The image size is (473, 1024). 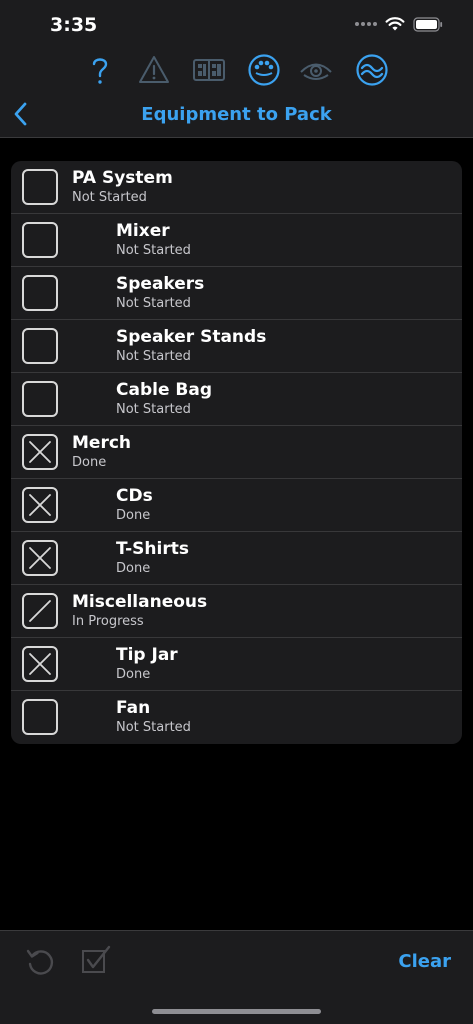 I want to click on undo-icon, so click(x=40, y=961).